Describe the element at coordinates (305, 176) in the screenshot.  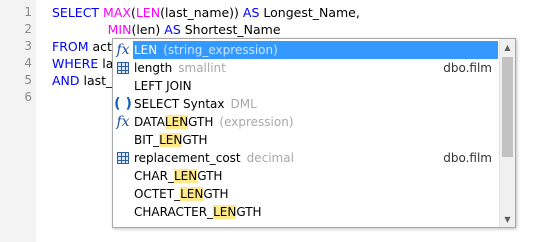
I see `suggestion-item: CHAR_LENGTH` at that location.